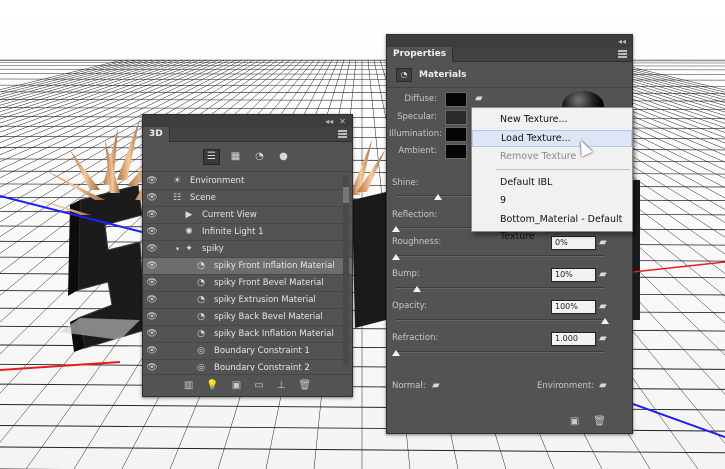  Describe the element at coordinates (201, 367) in the screenshot. I see `constraint-icon: ◎` at that location.